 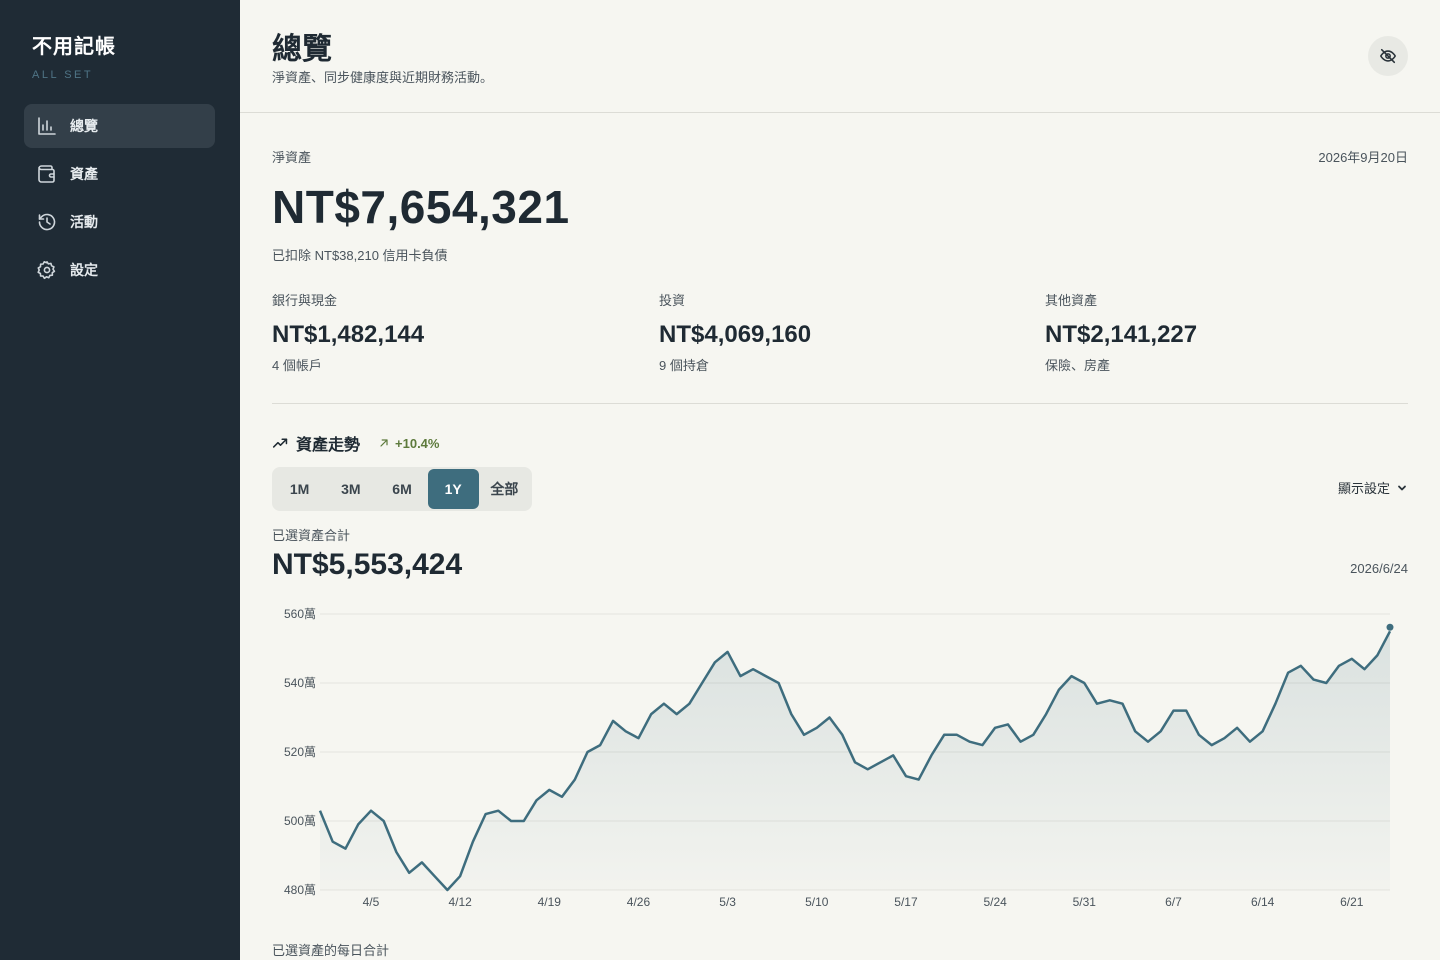 What do you see at coordinates (384, 443) in the screenshot?
I see `arrow-up-right-icon` at bounding box center [384, 443].